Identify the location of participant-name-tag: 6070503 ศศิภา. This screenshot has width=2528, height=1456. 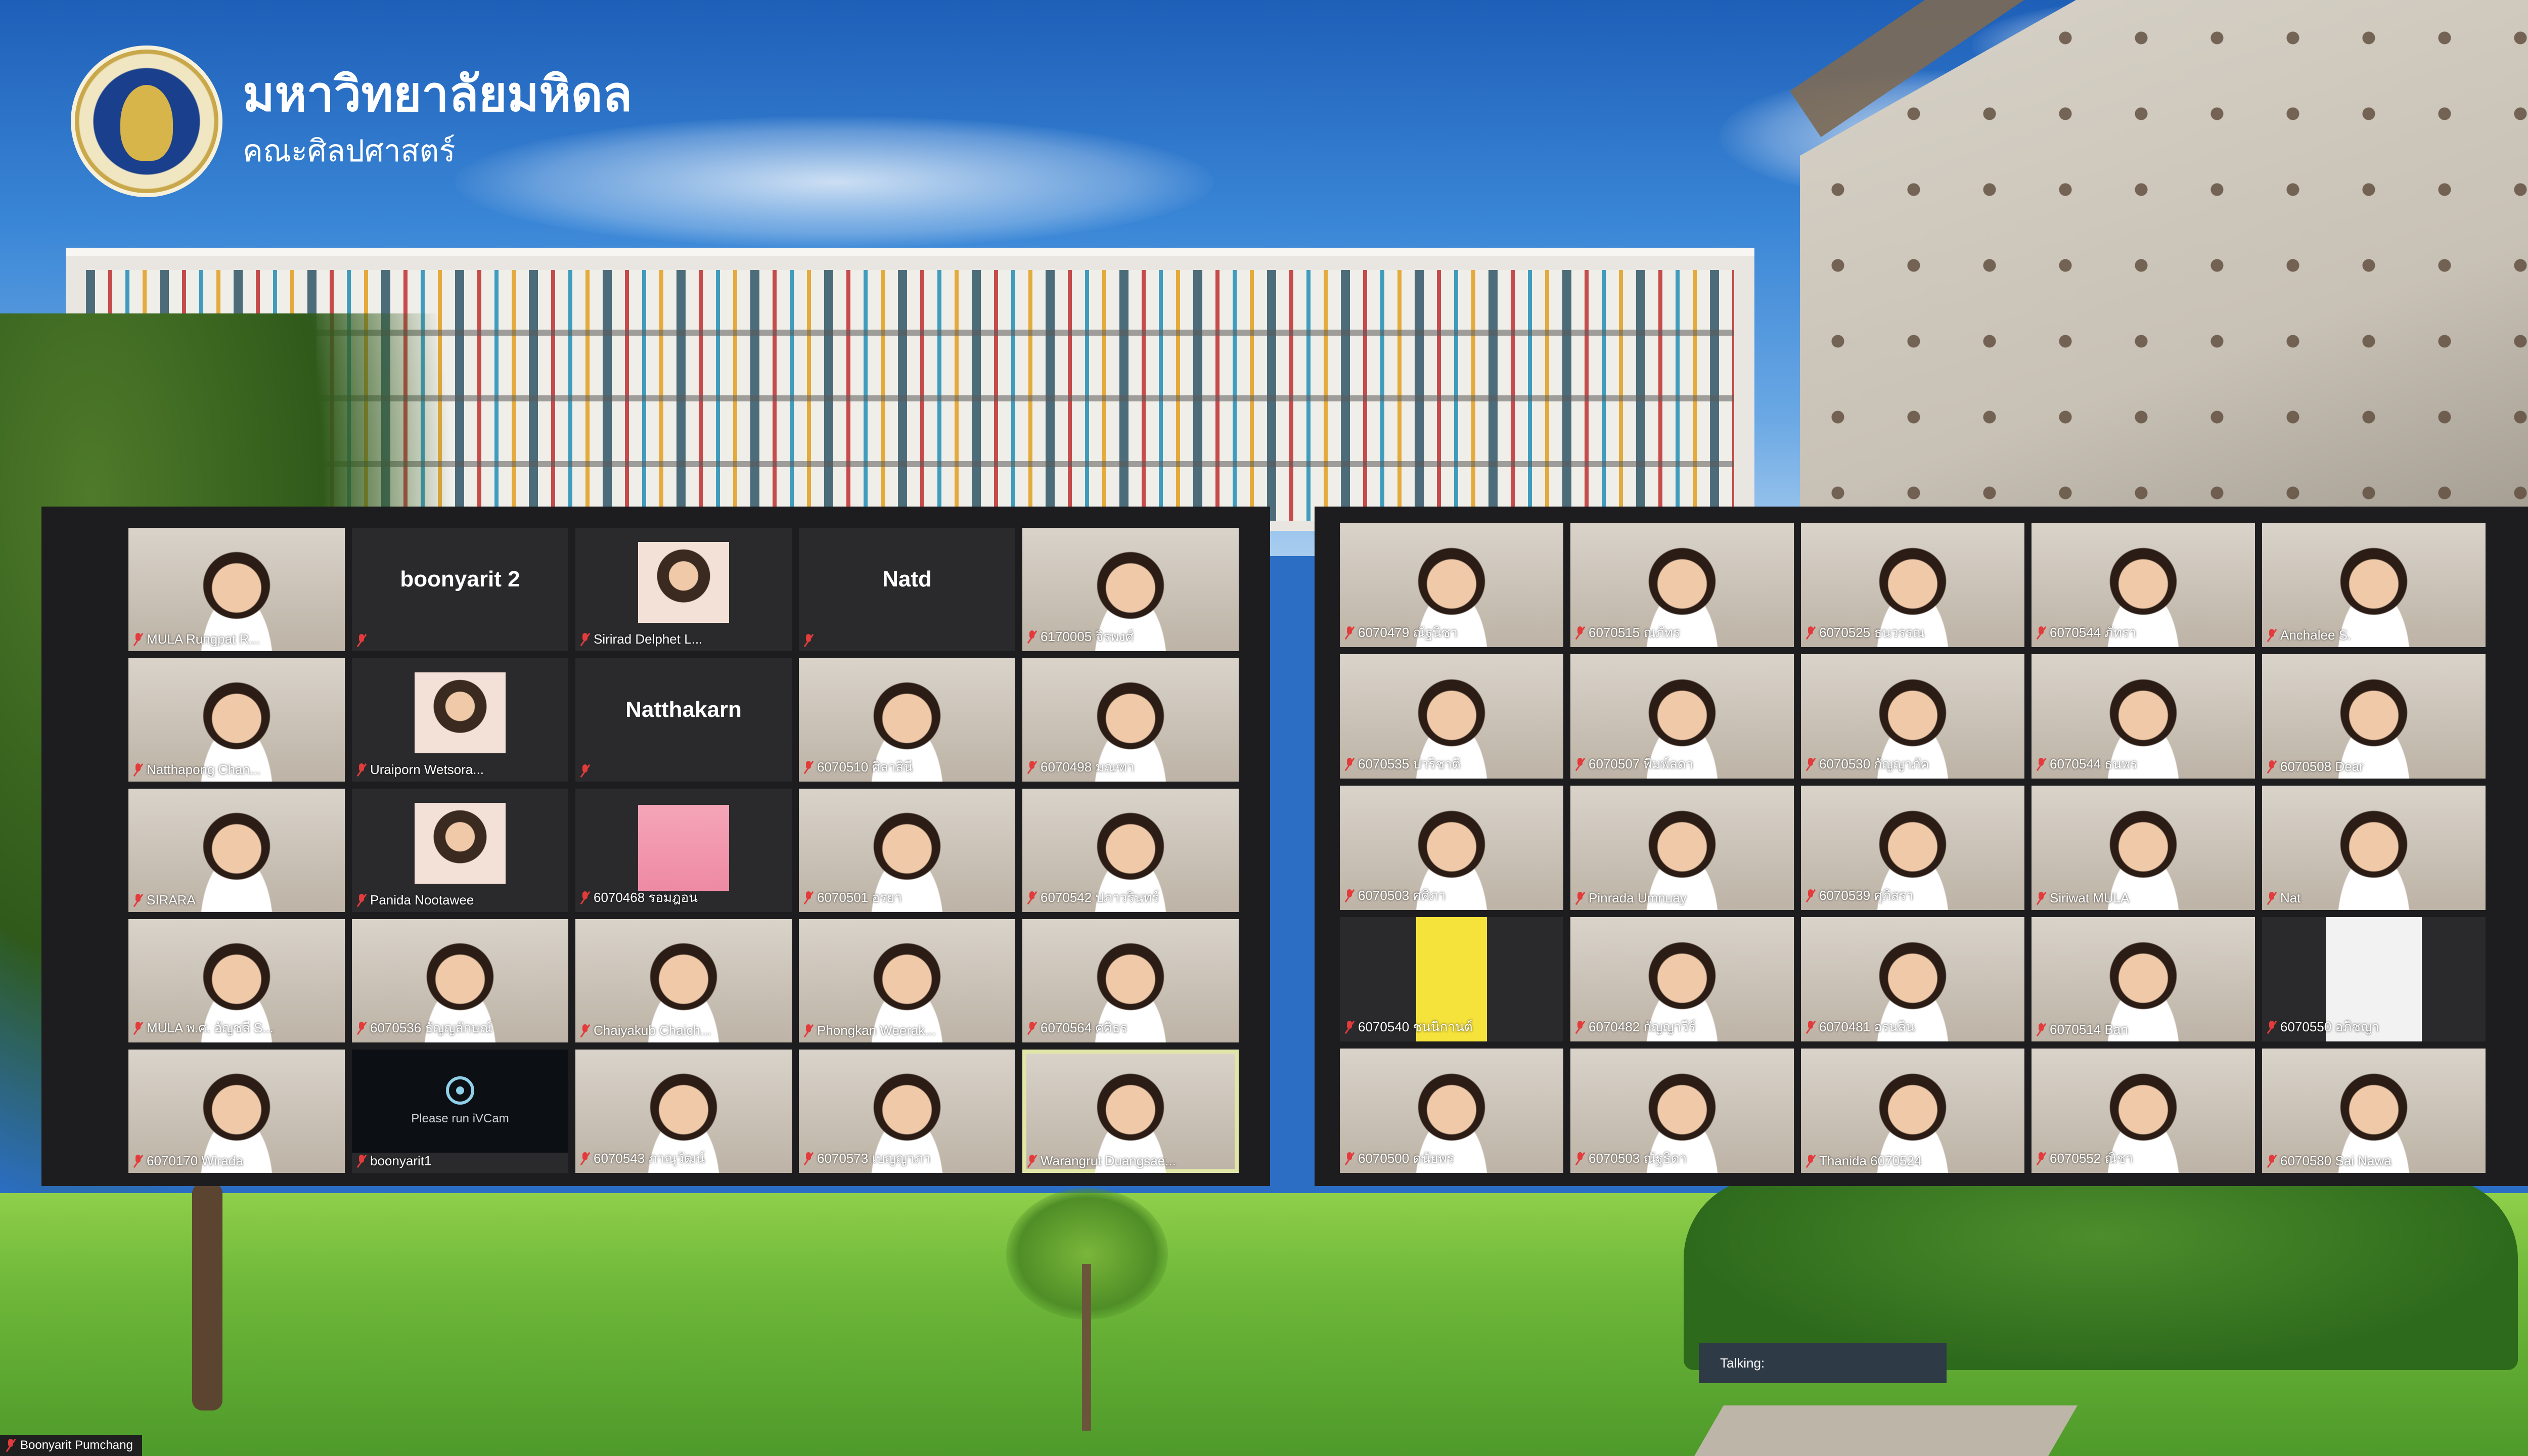
(1452, 895).